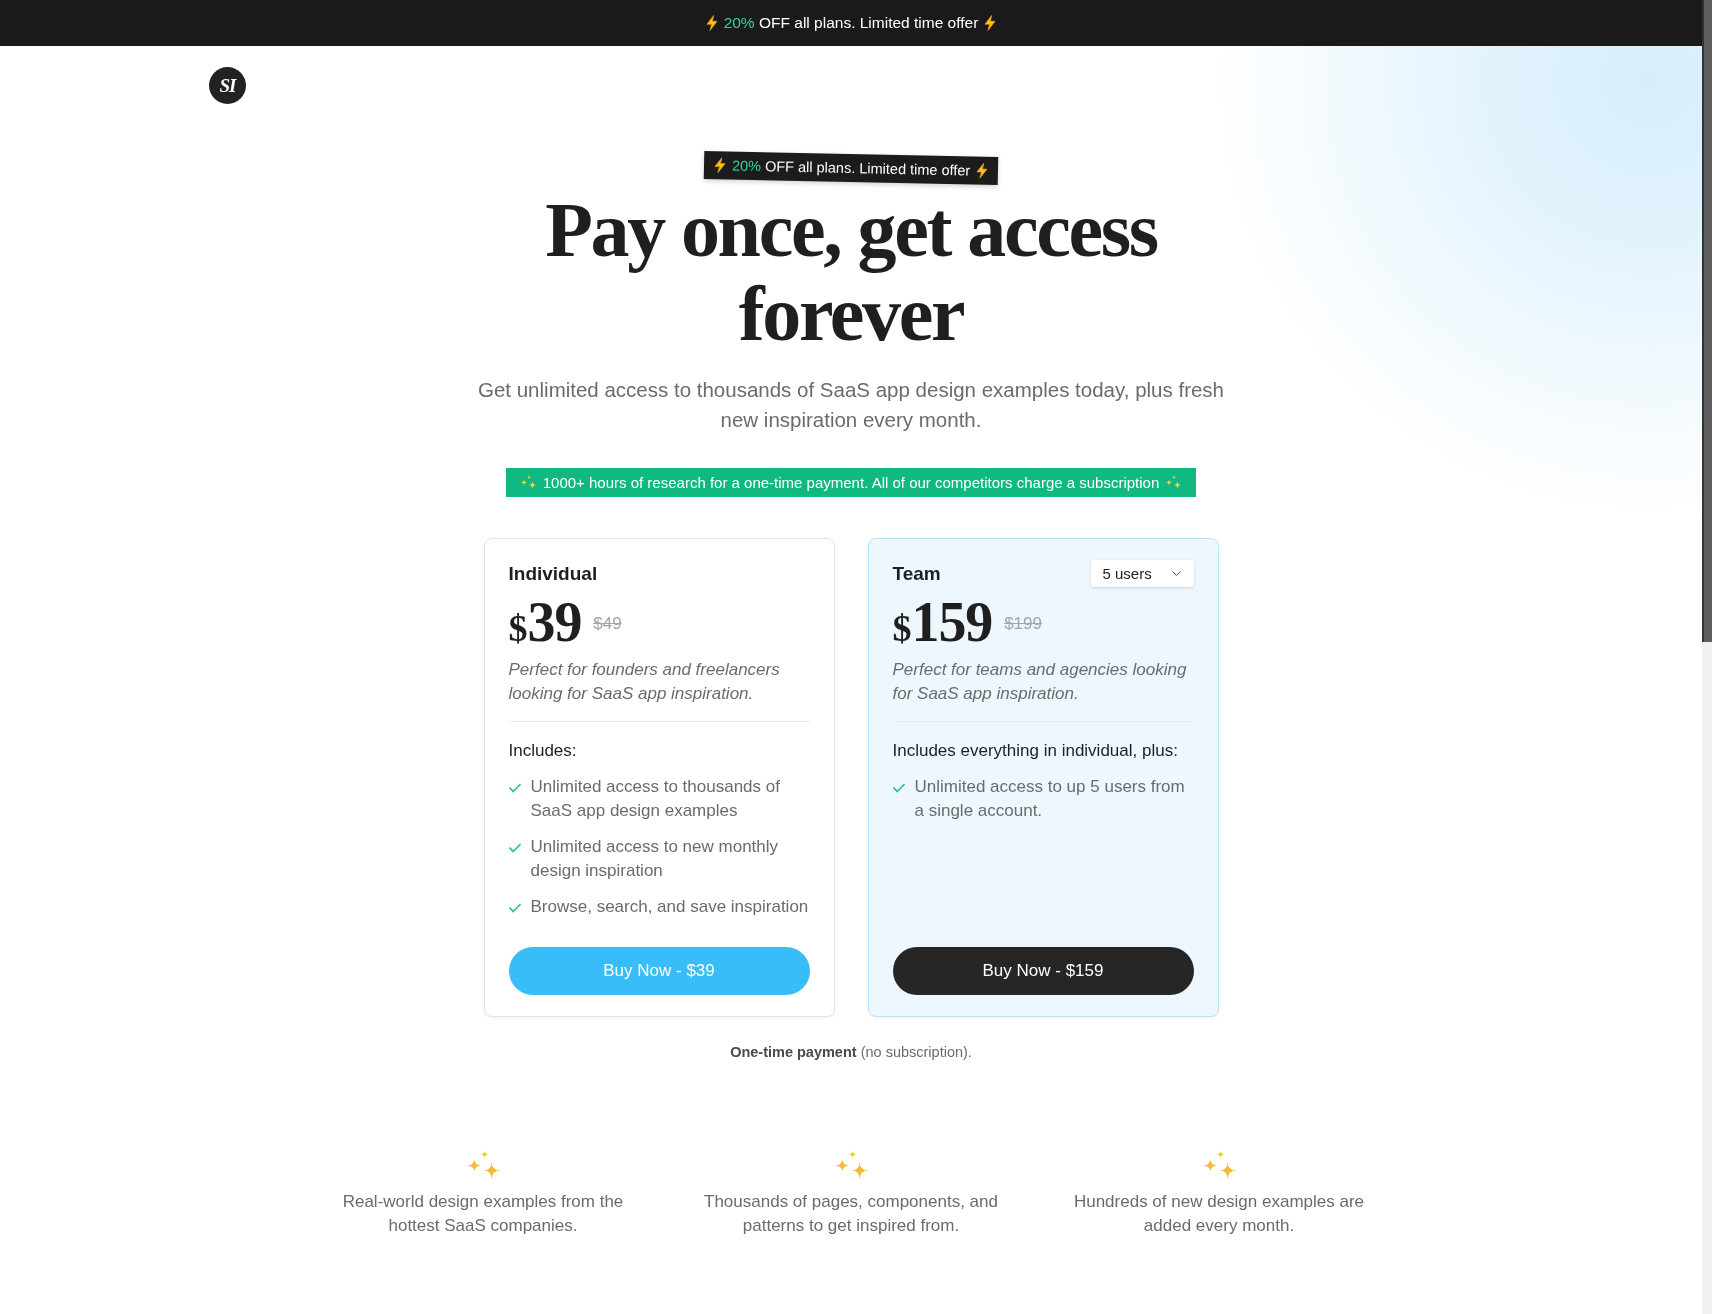  I want to click on feature-text: Unlimited access to new monthly design inspiration, so click(655, 859).